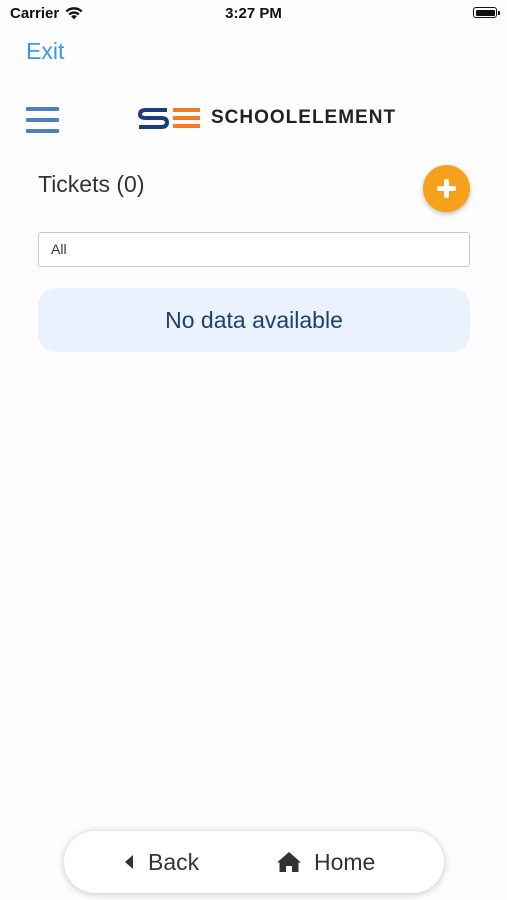  I want to click on status-bar: Carrier 3:27 PM, so click(253, 15).